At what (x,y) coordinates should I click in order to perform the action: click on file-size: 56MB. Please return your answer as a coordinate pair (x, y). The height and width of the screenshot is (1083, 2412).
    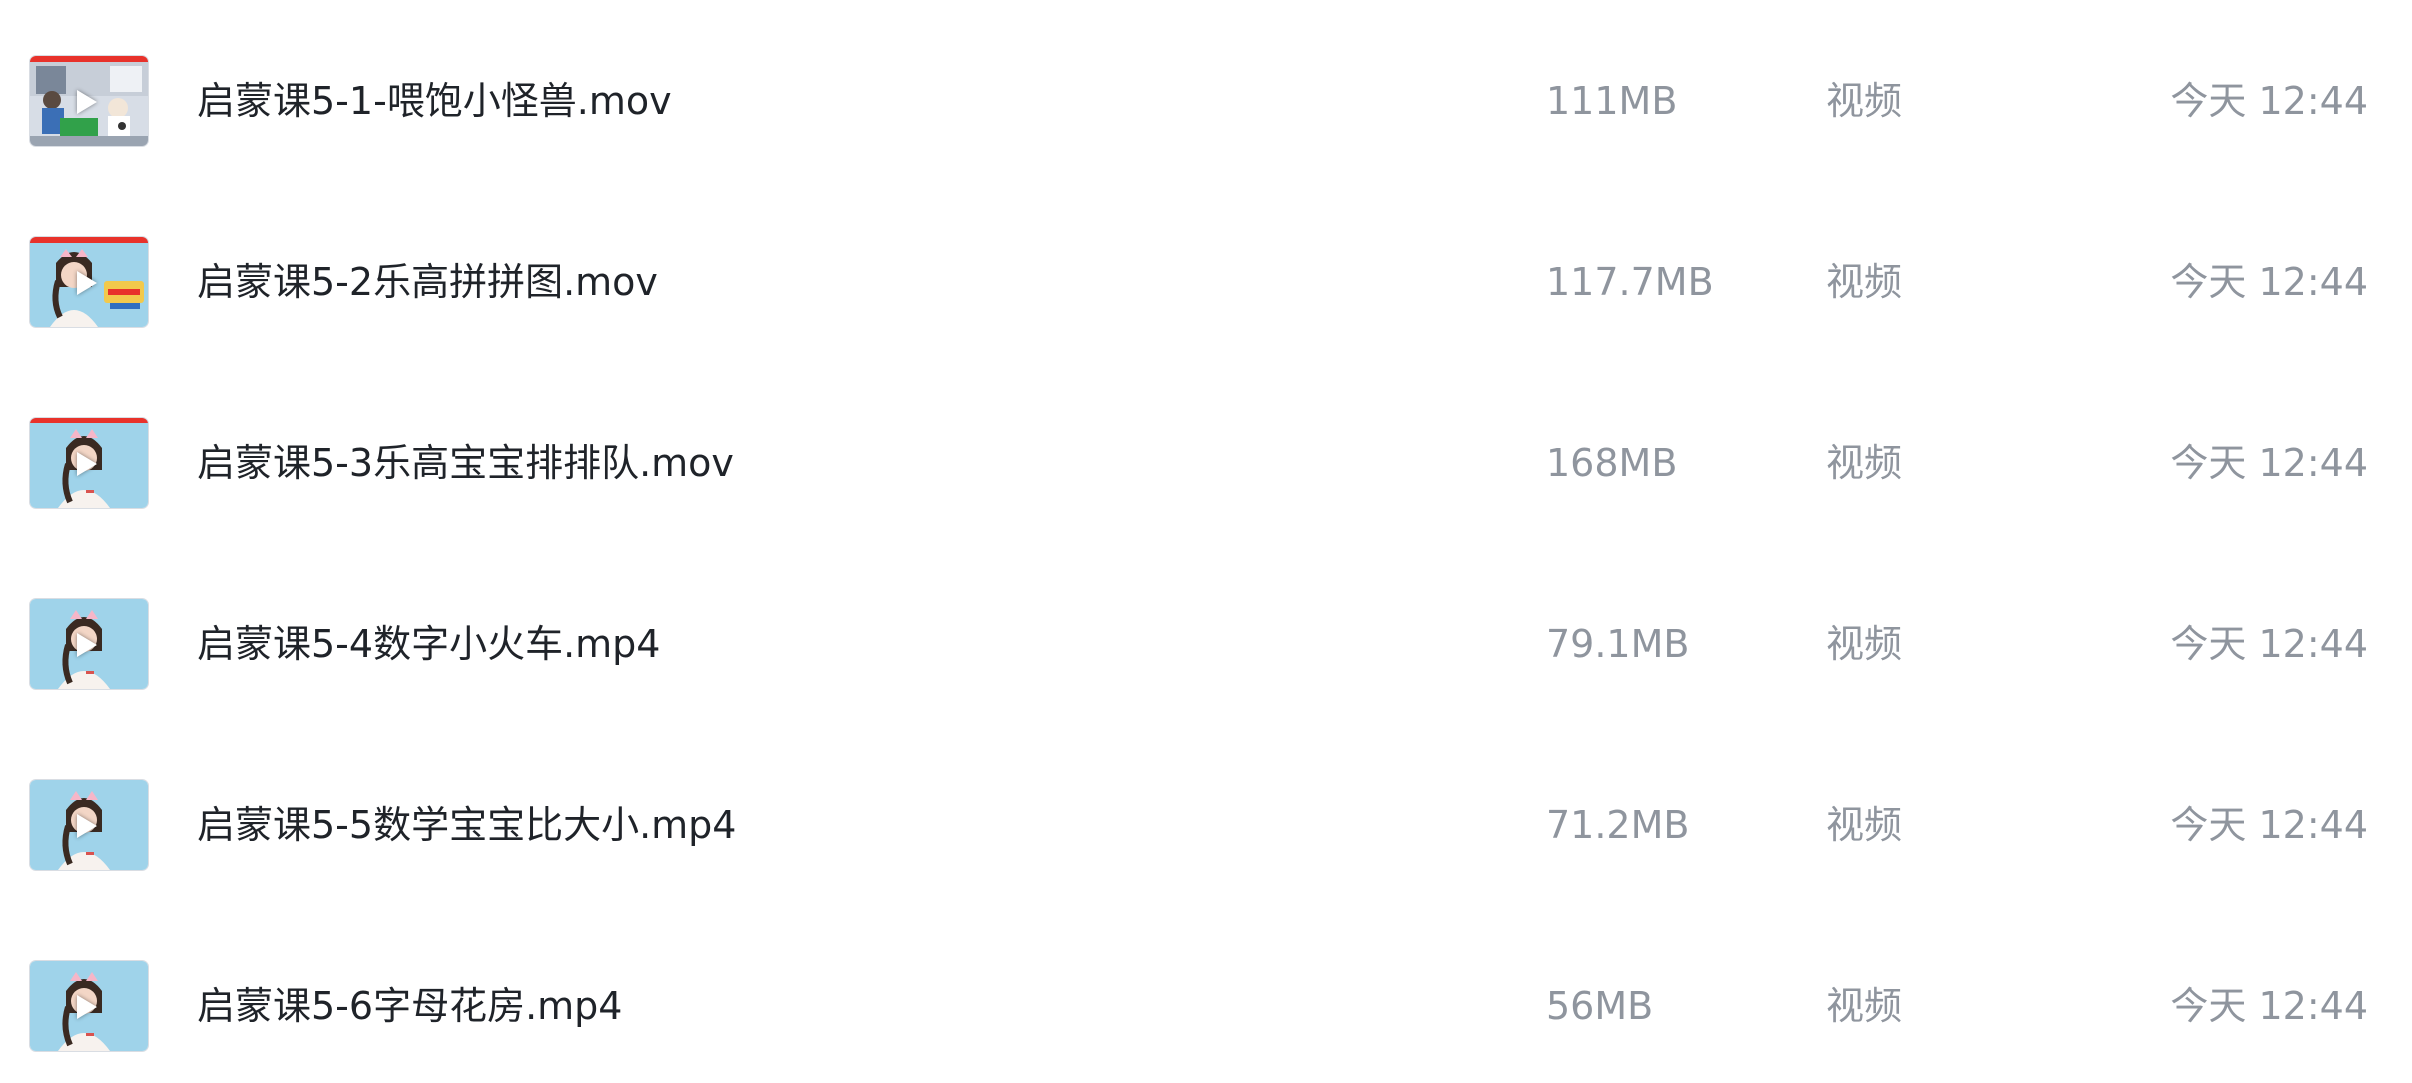
    Looking at the image, I should click on (1600, 1006).